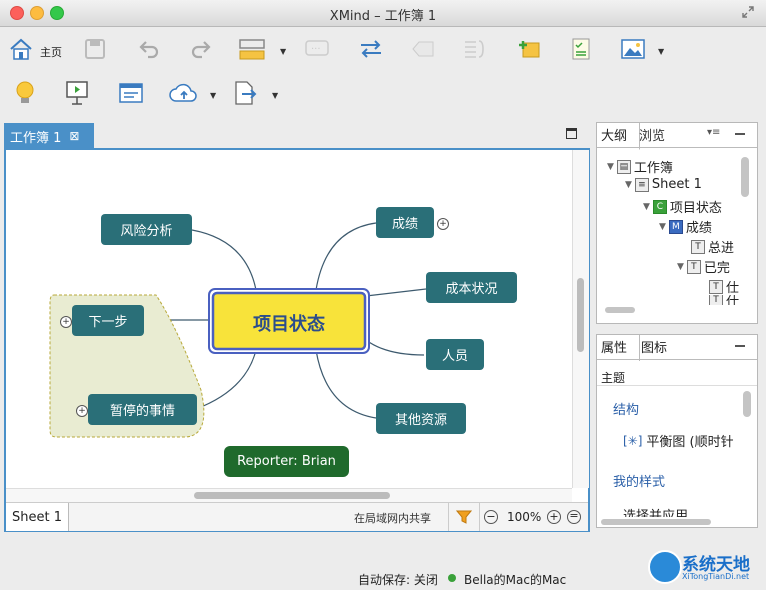 The height and width of the screenshot is (590, 766). Describe the element at coordinates (37, 517) in the screenshot. I see `sheet-tab: Sheet 1` at that location.